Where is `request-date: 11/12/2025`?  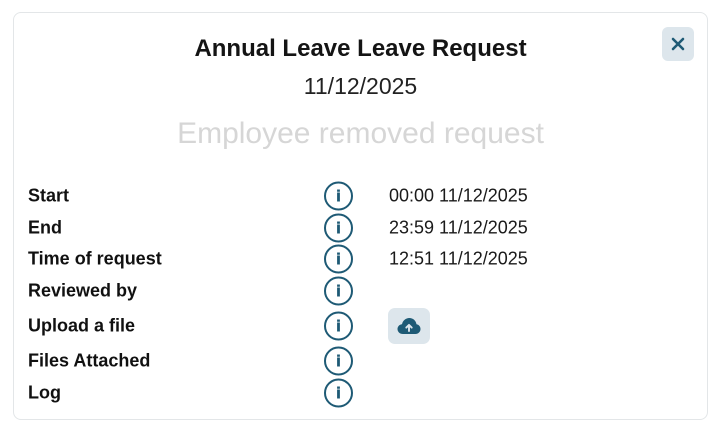 request-date: 11/12/2025 is located at coordinates (360, 86).